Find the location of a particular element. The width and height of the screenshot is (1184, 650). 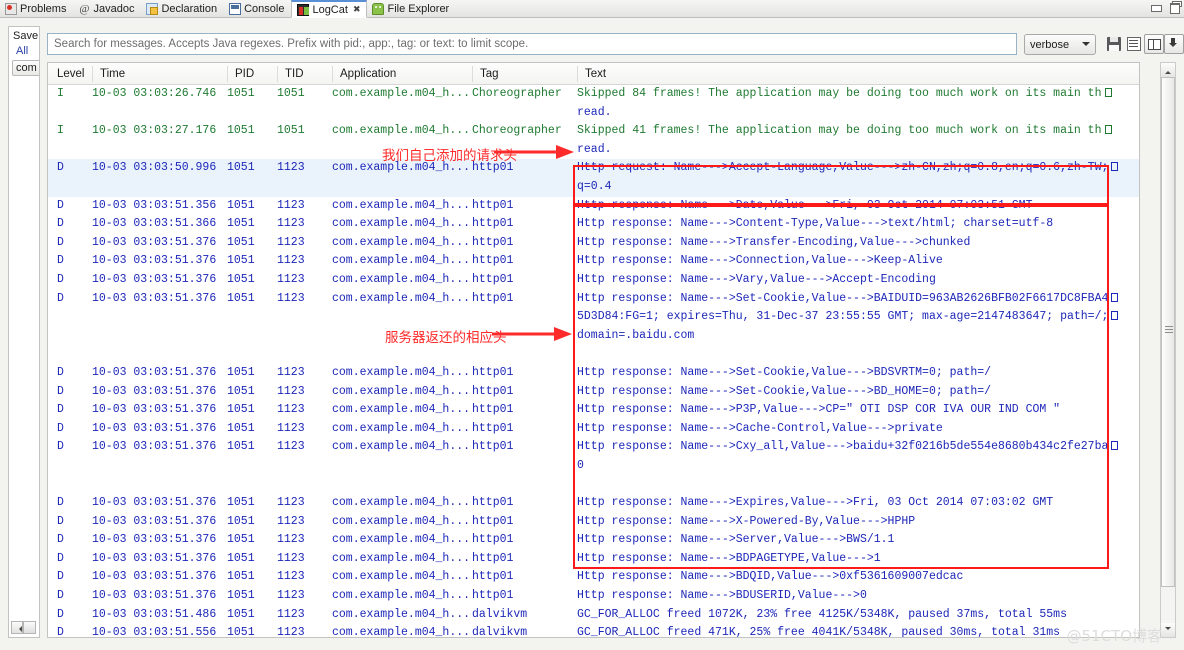

toggle-filters-view-button is located at coordinates (1154, 44).